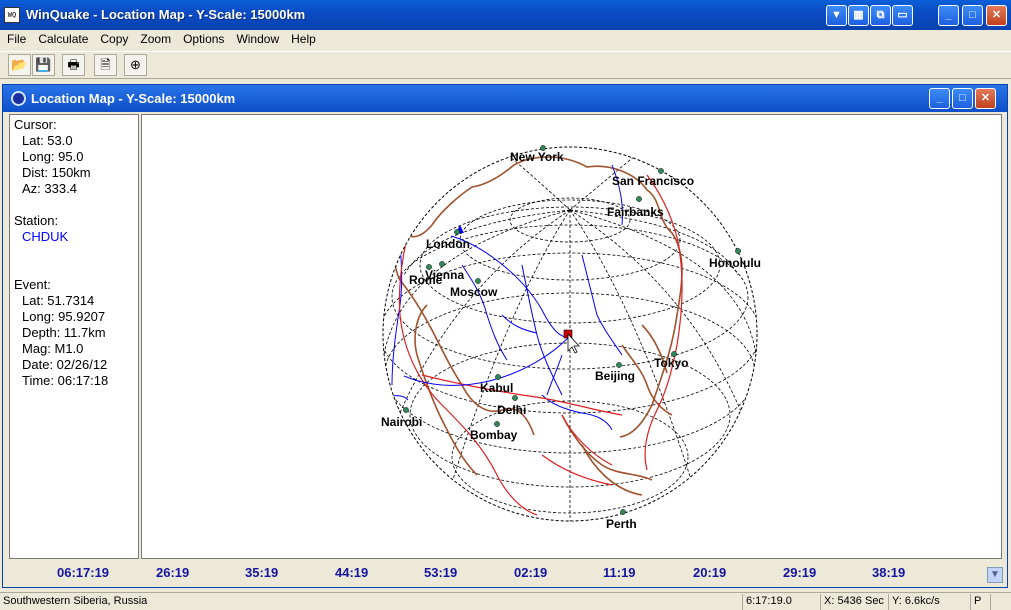 Image resolution: width=1011 pixels, height=610 pixels. I want to click on minimize-button: _, so click(948, 15).